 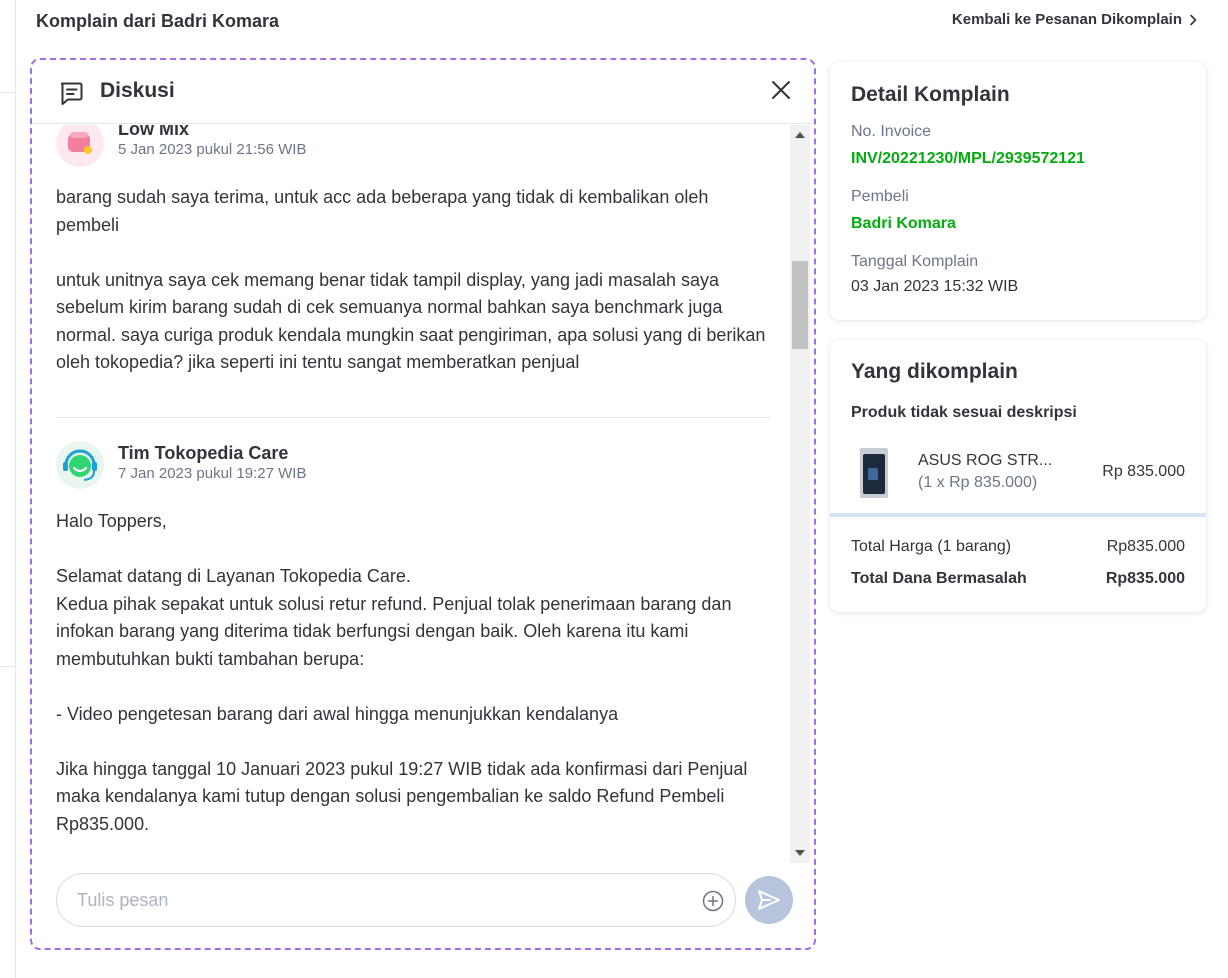 I want to click on product-thumbnail, so click(x=874, y=473).